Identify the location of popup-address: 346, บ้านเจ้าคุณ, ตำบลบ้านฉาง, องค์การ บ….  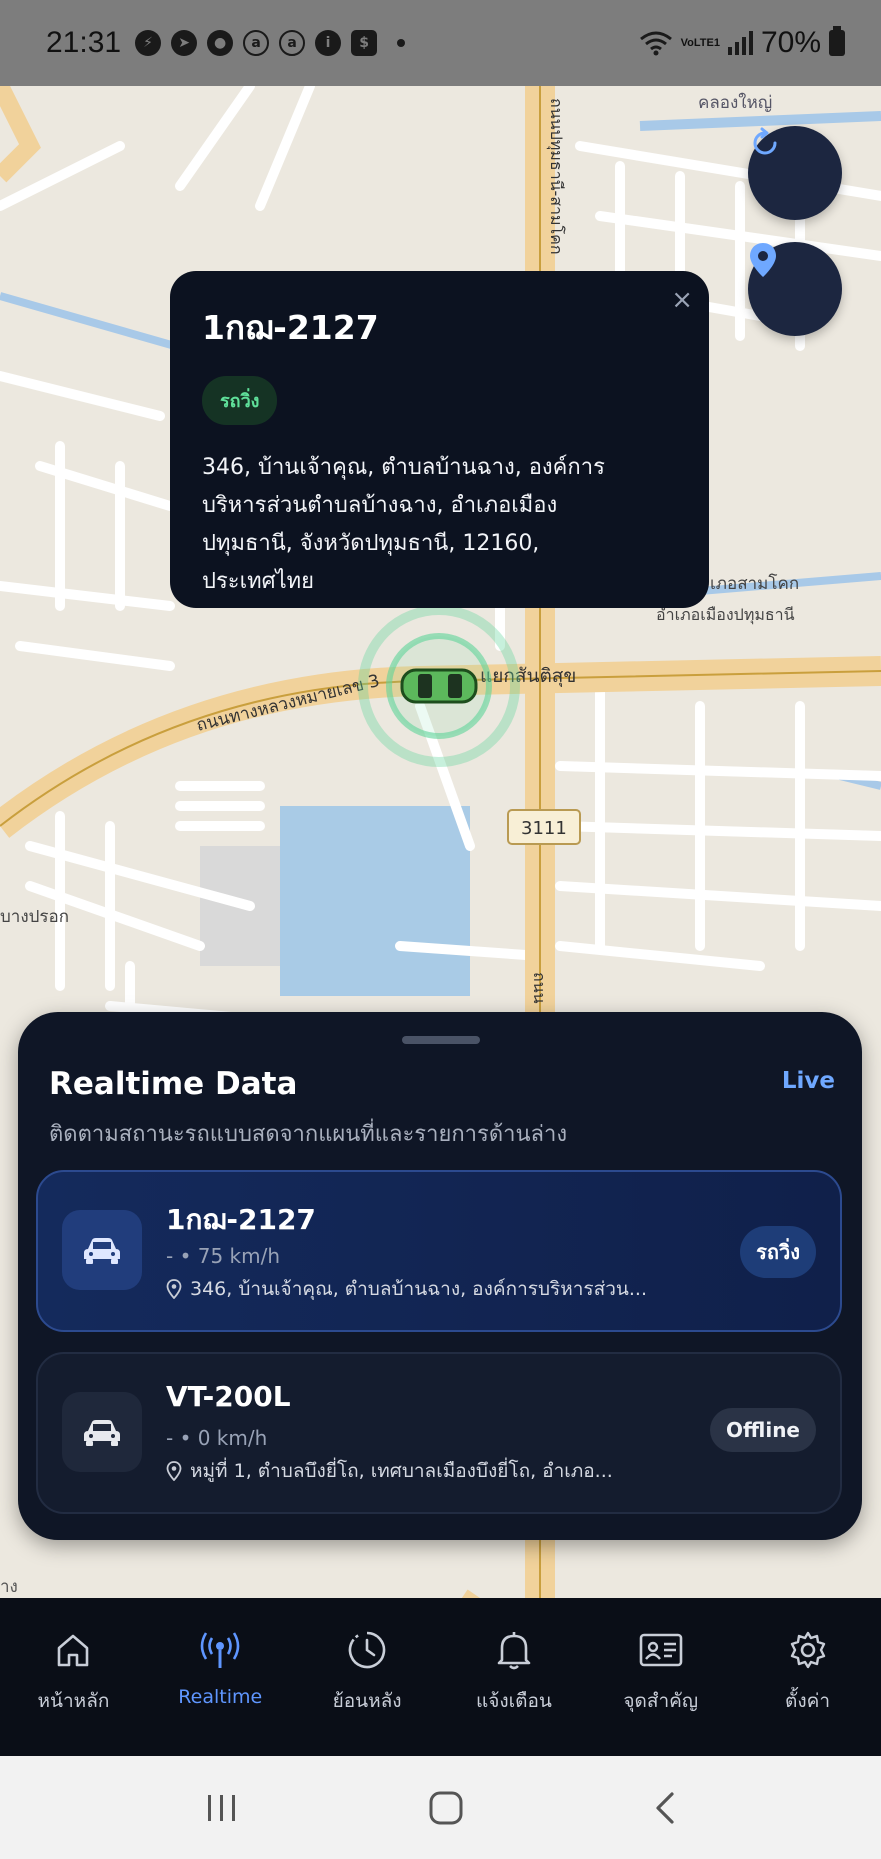
(439, 525).